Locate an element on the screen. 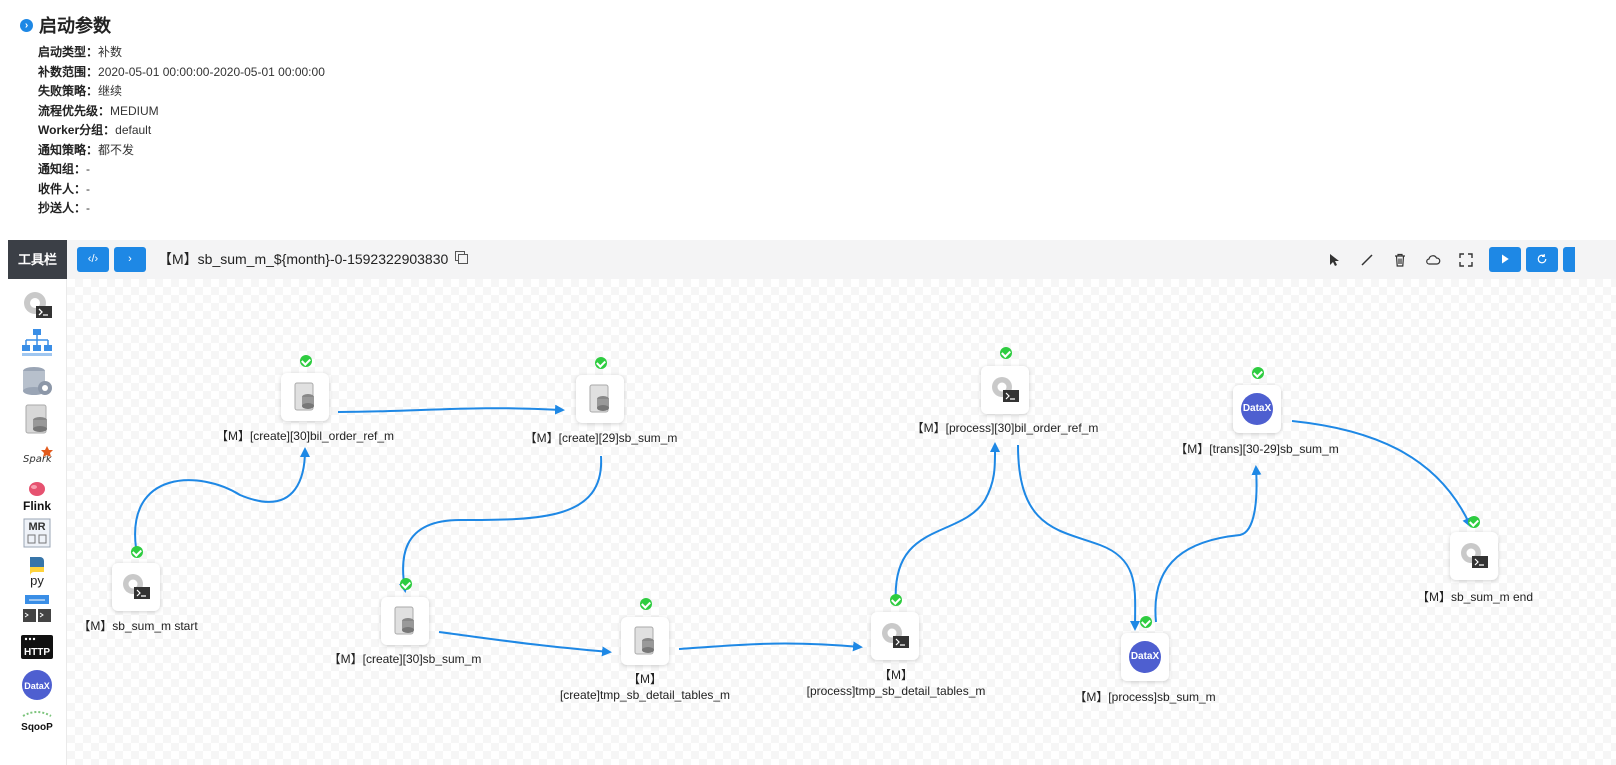 The image size is (1616, 765). param-receivers: 收件人：- is located at coordinates (64, 188).